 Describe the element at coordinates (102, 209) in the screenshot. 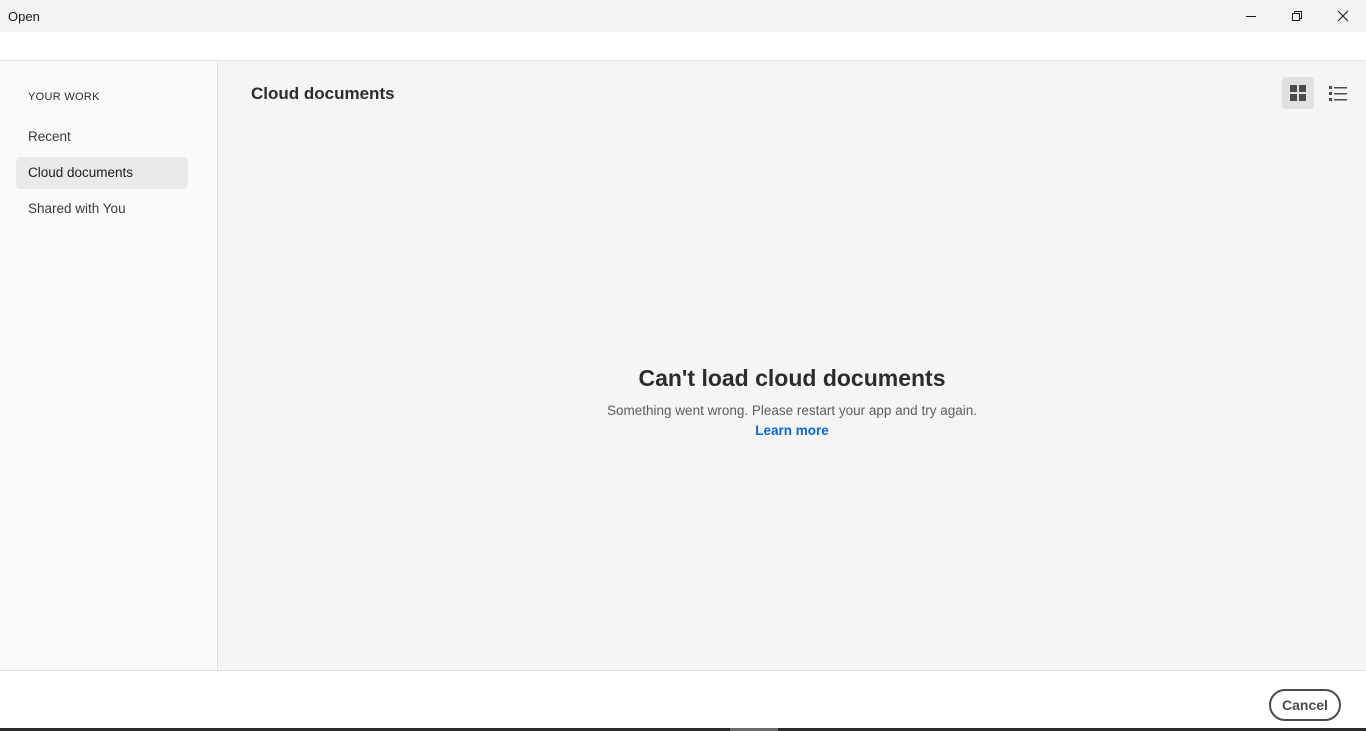

I see `sidebar-item-shared-with-you: Shared with You` at that location.